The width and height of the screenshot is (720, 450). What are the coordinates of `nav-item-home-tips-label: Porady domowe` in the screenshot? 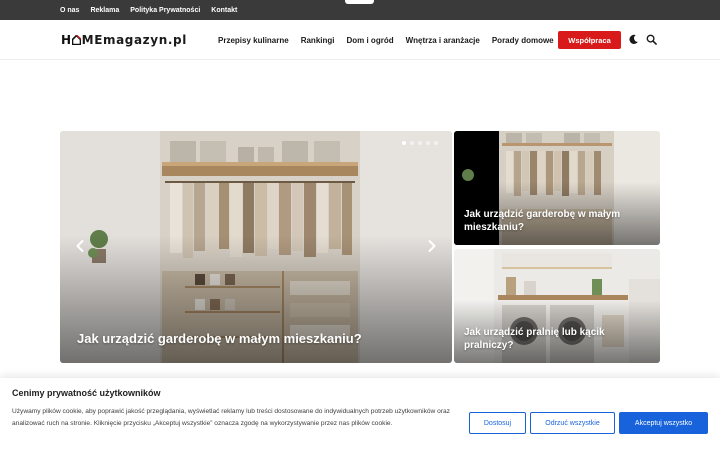 It's located at (522, 40).